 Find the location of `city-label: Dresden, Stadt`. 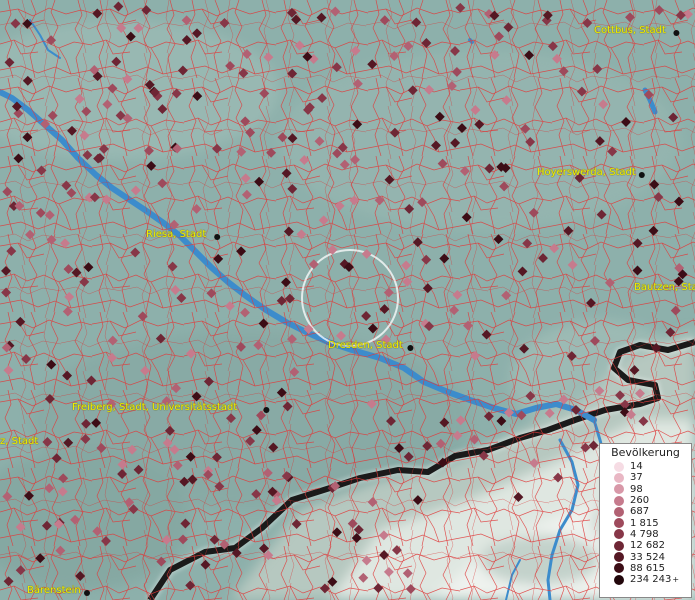

city-label: Dresden, Stadt is located at coordinates (365, 346).